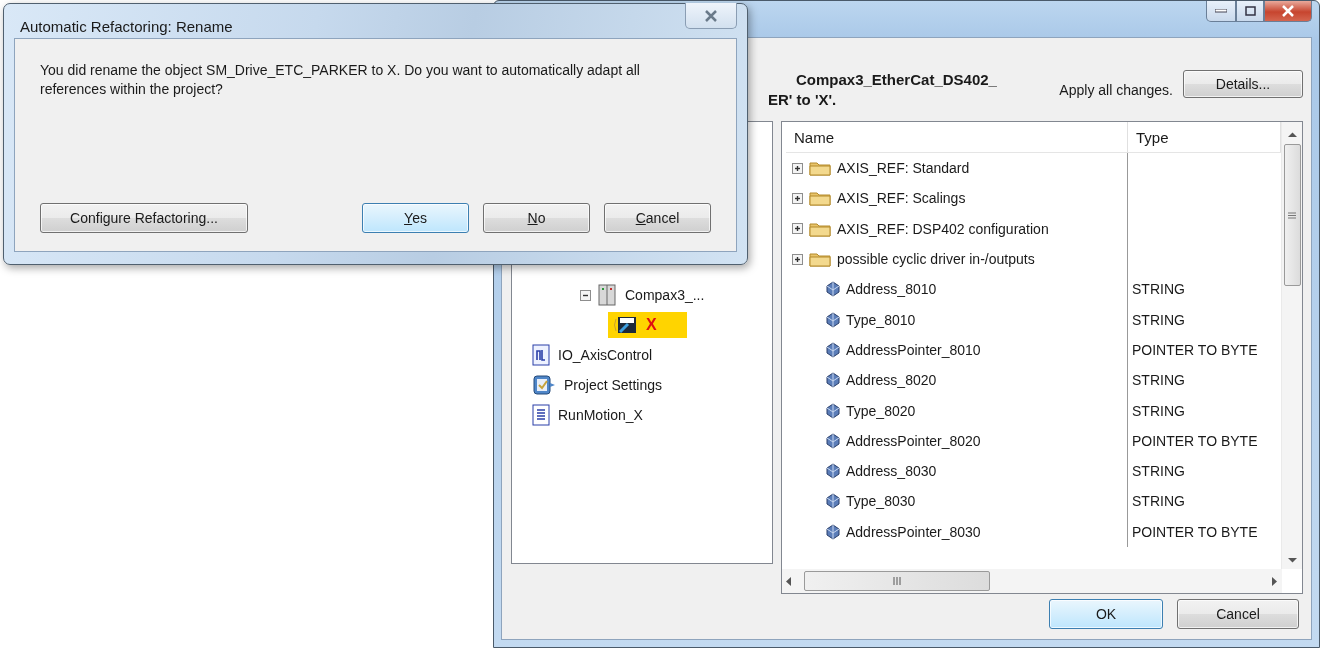 The height and width of the screenshot is (648, 1320). I want to click on name-cell: Type_8030, so click(881, 501).